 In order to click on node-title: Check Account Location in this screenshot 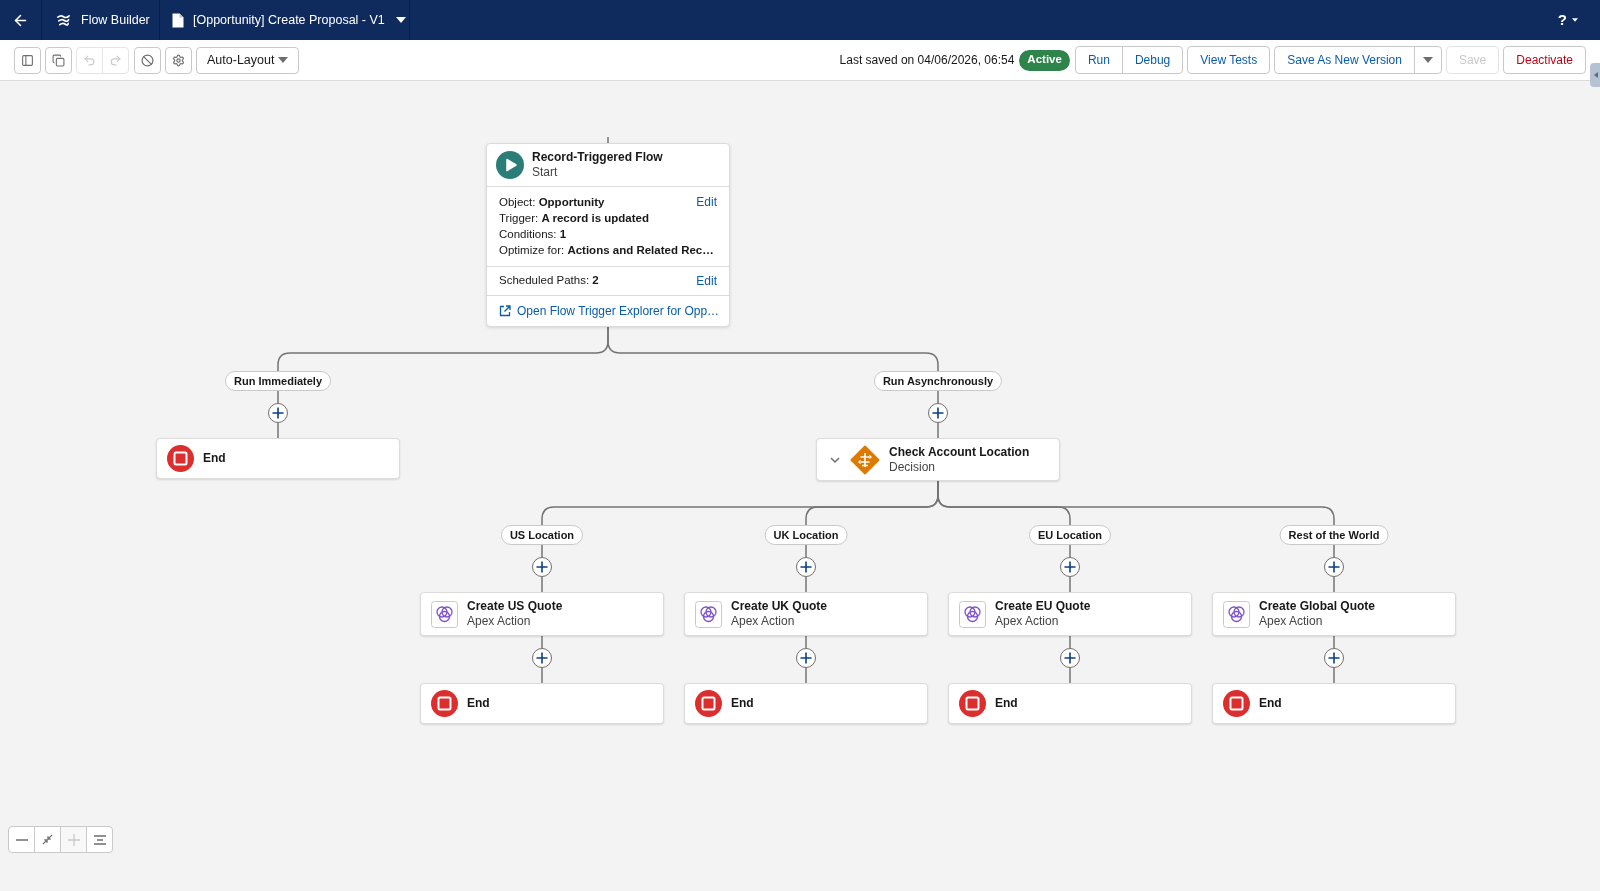, I will do `click(959, 452)`.